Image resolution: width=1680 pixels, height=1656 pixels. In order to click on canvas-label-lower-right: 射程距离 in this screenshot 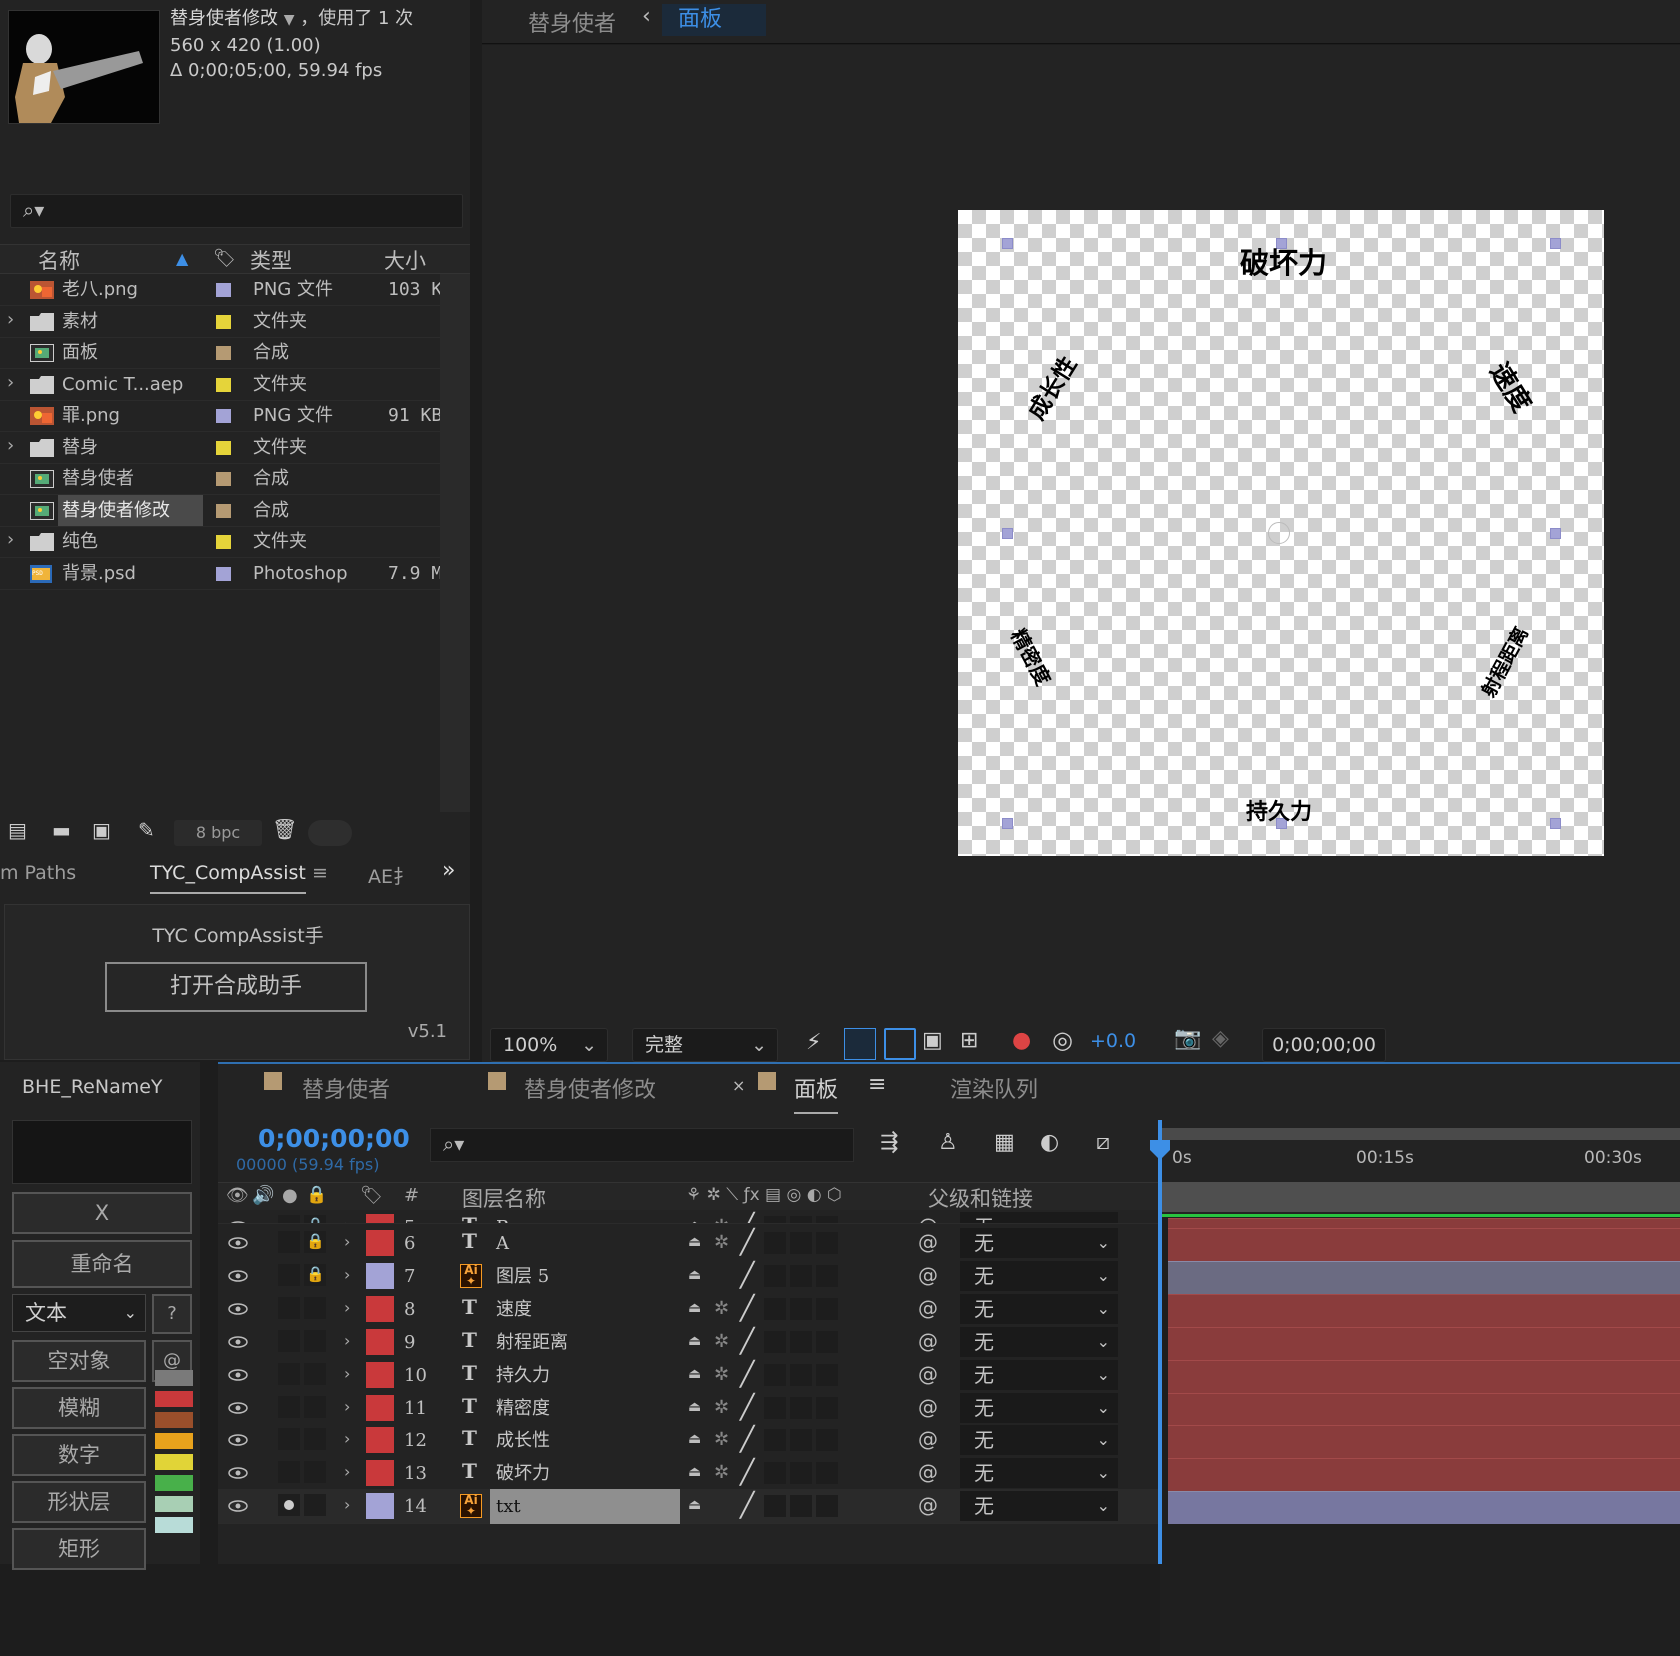, I will do `click(1504, 662)`.